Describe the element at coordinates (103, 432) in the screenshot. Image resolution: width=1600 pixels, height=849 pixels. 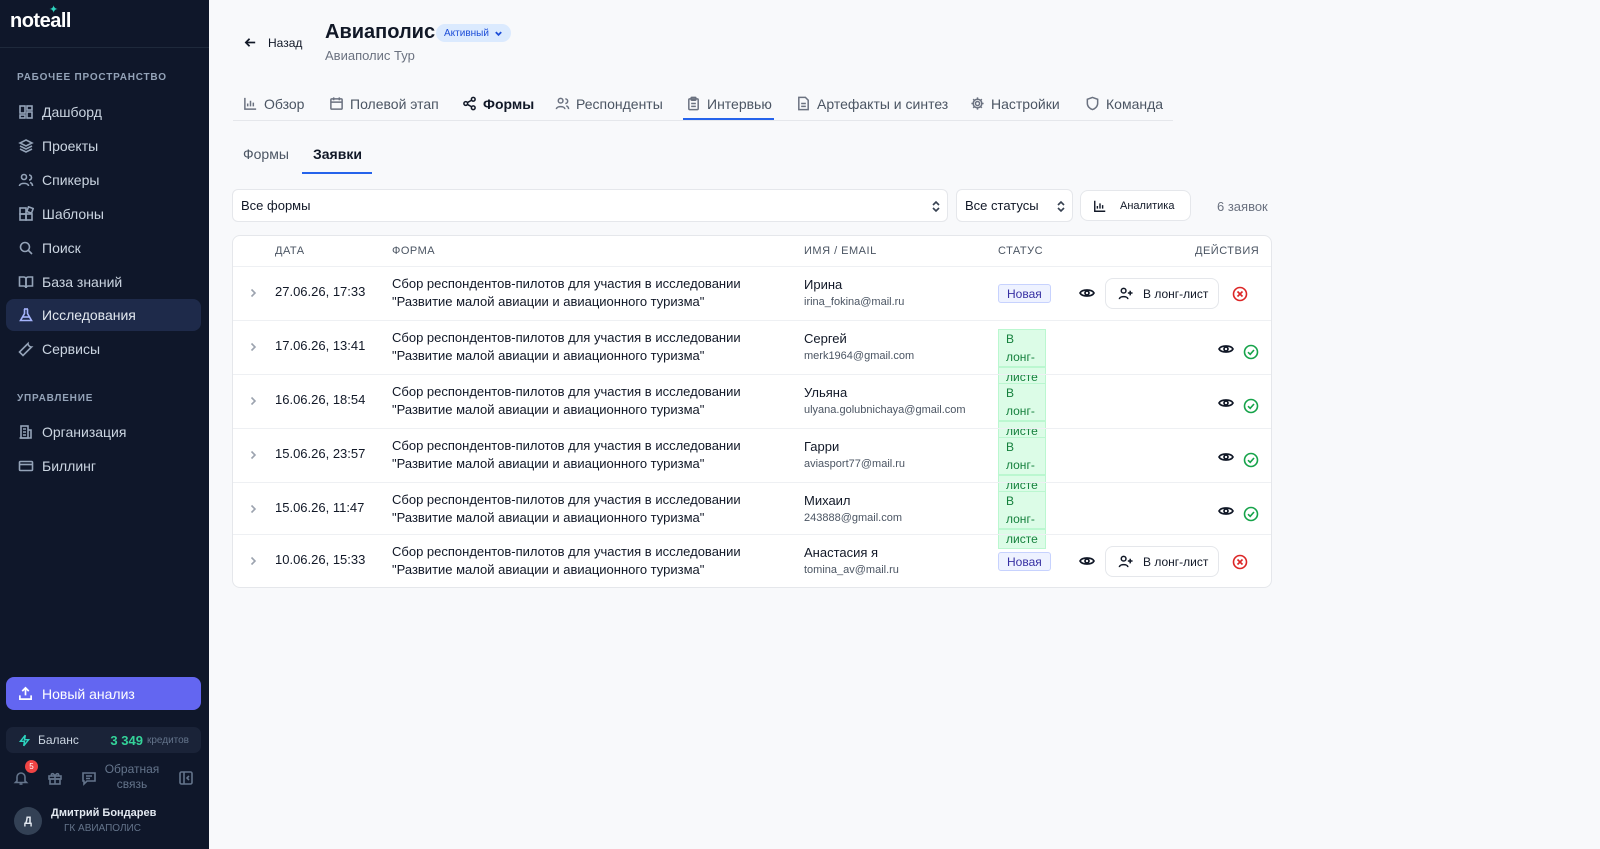
I see `sidebar-item-organization: Организация` at that location.